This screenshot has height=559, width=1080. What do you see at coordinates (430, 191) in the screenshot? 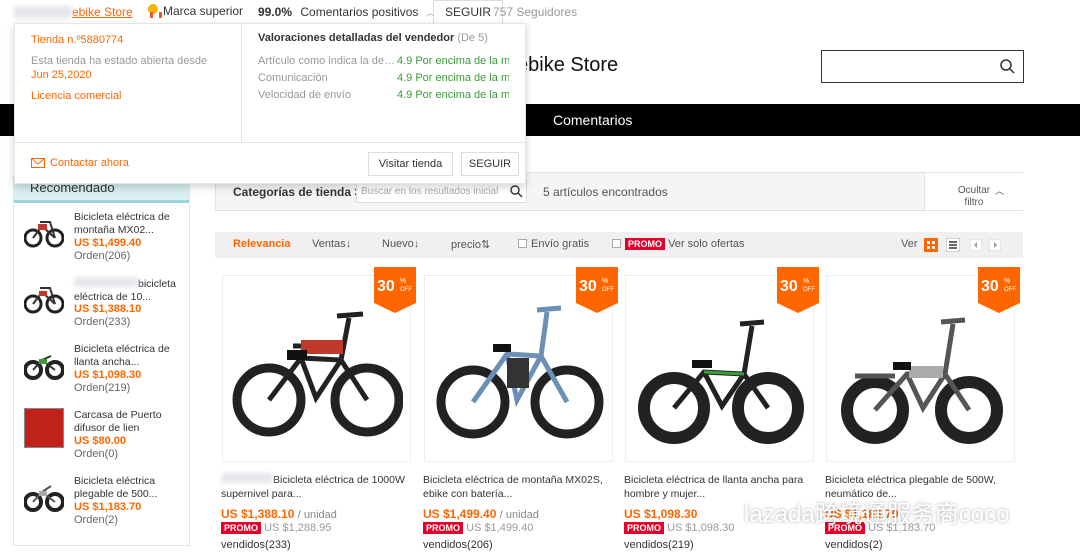
I see `search-in-results-placeholder: Buscar en los resultados inicial` at bounding box center [430, 191].